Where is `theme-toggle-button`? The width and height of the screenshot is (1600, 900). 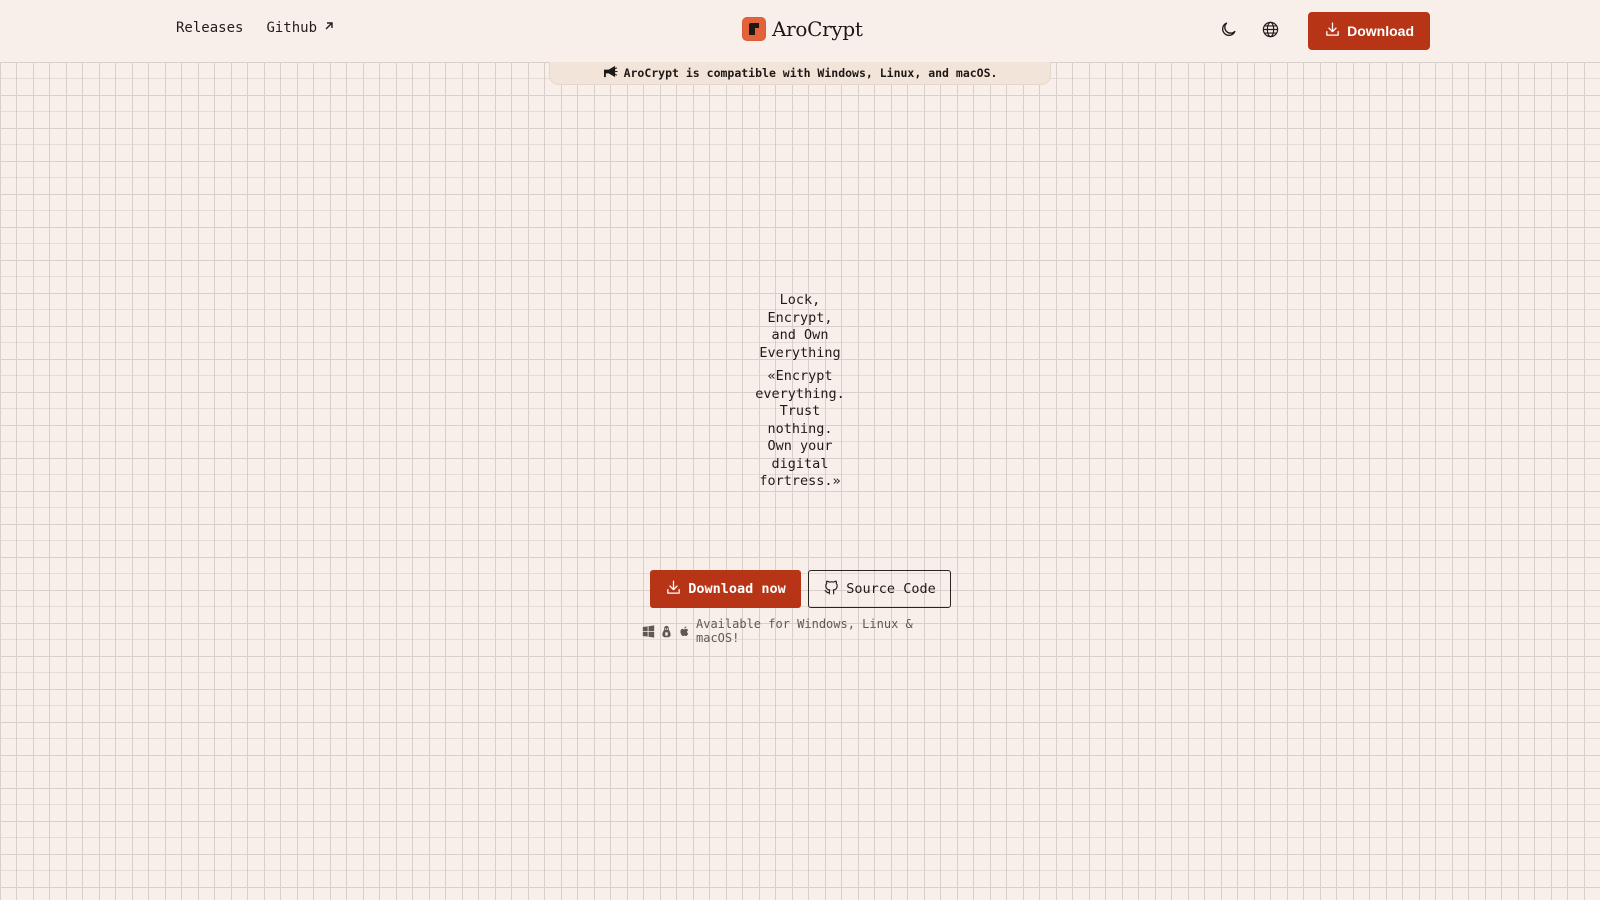 theme-toggle-button is located at coordinates (1228, 31).